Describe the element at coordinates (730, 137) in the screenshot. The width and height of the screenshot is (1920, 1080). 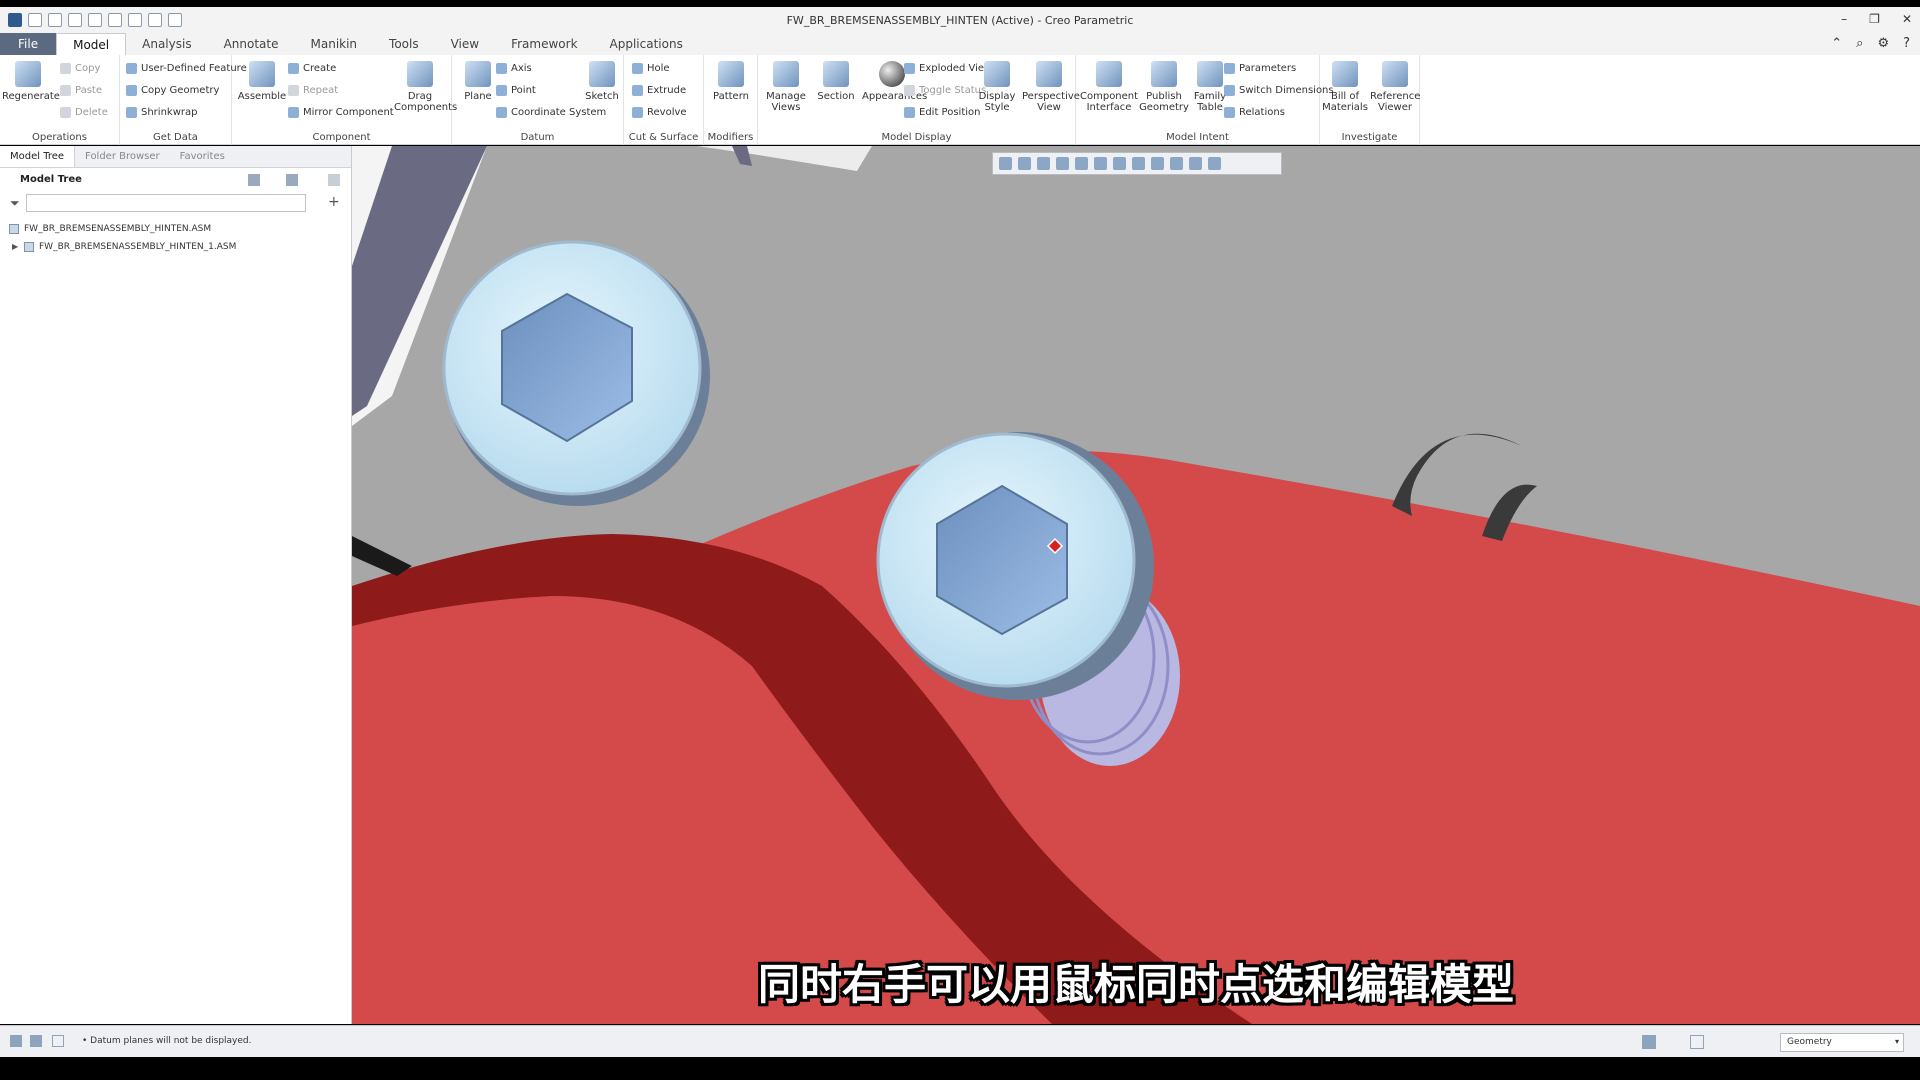
I see `modifiers-group-label: Modifiers` at that location.